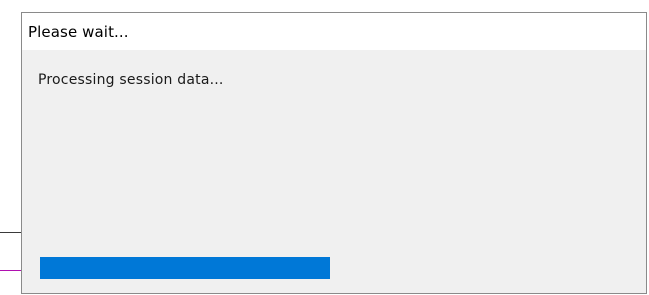 This screenshot has height=295, width=649. I want to click on background-divider-line, so click(11, 232).